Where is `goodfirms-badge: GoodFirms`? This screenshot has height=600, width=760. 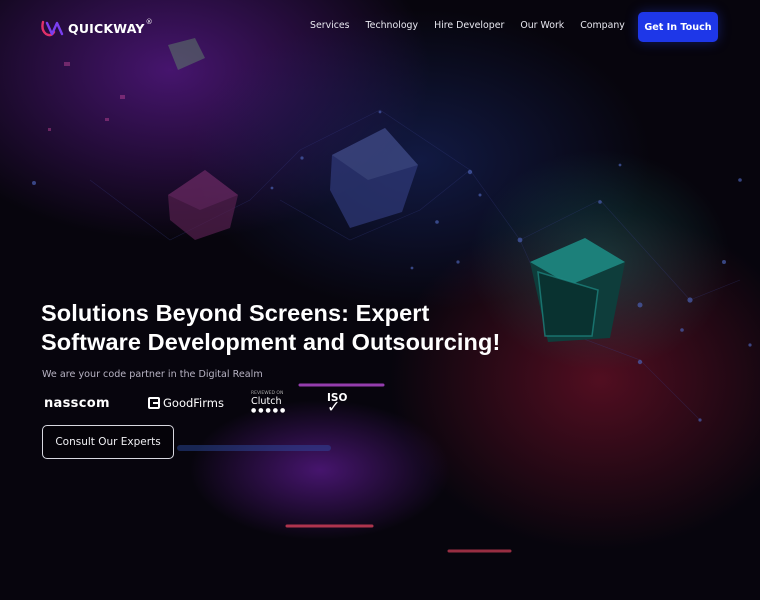 goodfirms-badge: GoodFirms is located at coordinates (186, 403).